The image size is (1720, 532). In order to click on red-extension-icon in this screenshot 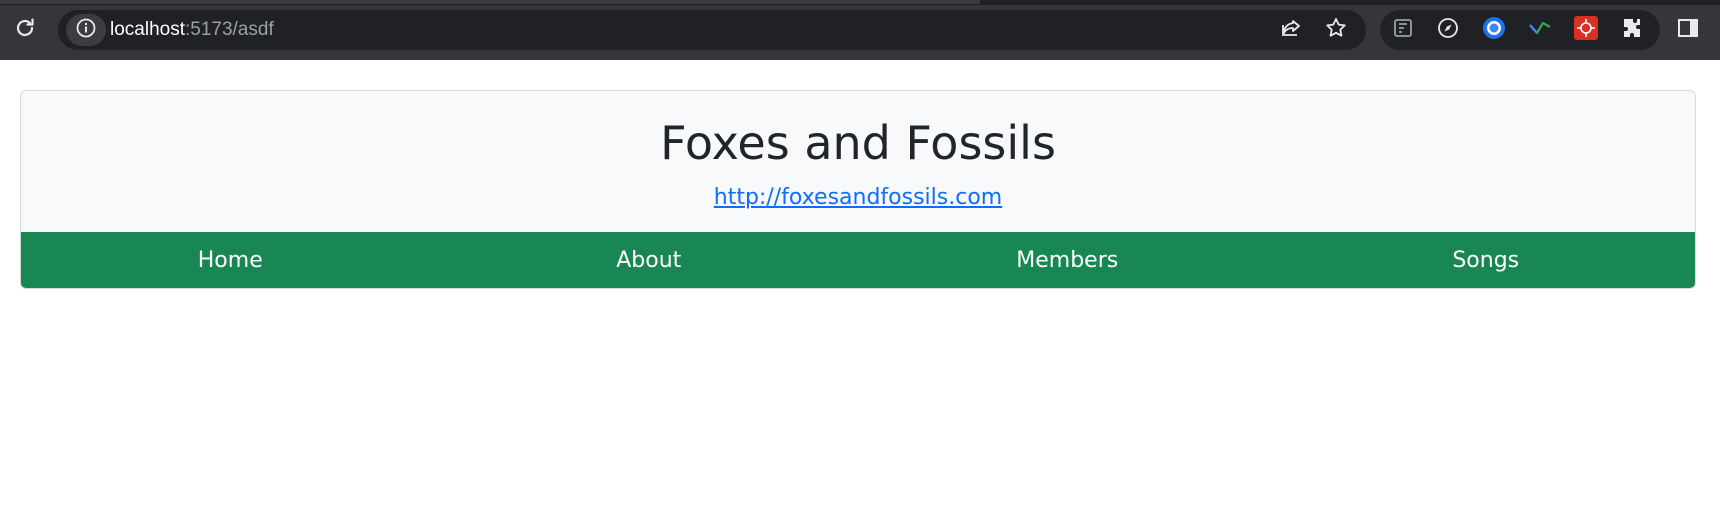, I will do `click(1586, 30)`.